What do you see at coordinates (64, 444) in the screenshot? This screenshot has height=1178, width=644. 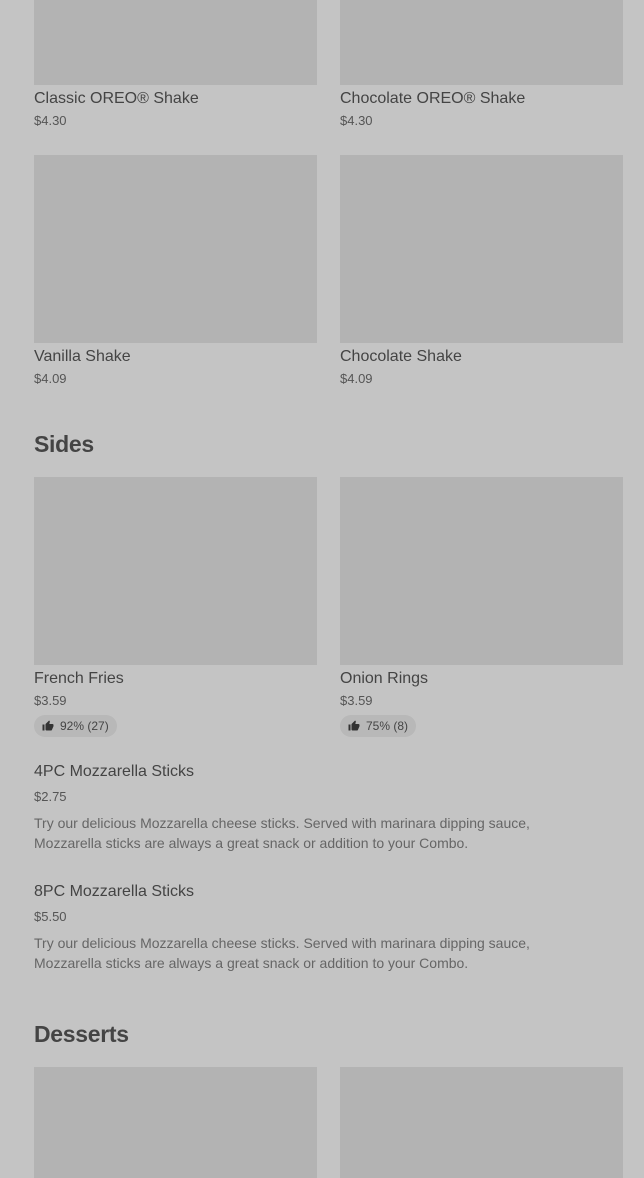 I see `section-title-sides: Sides` at bounding box center [64, 444].